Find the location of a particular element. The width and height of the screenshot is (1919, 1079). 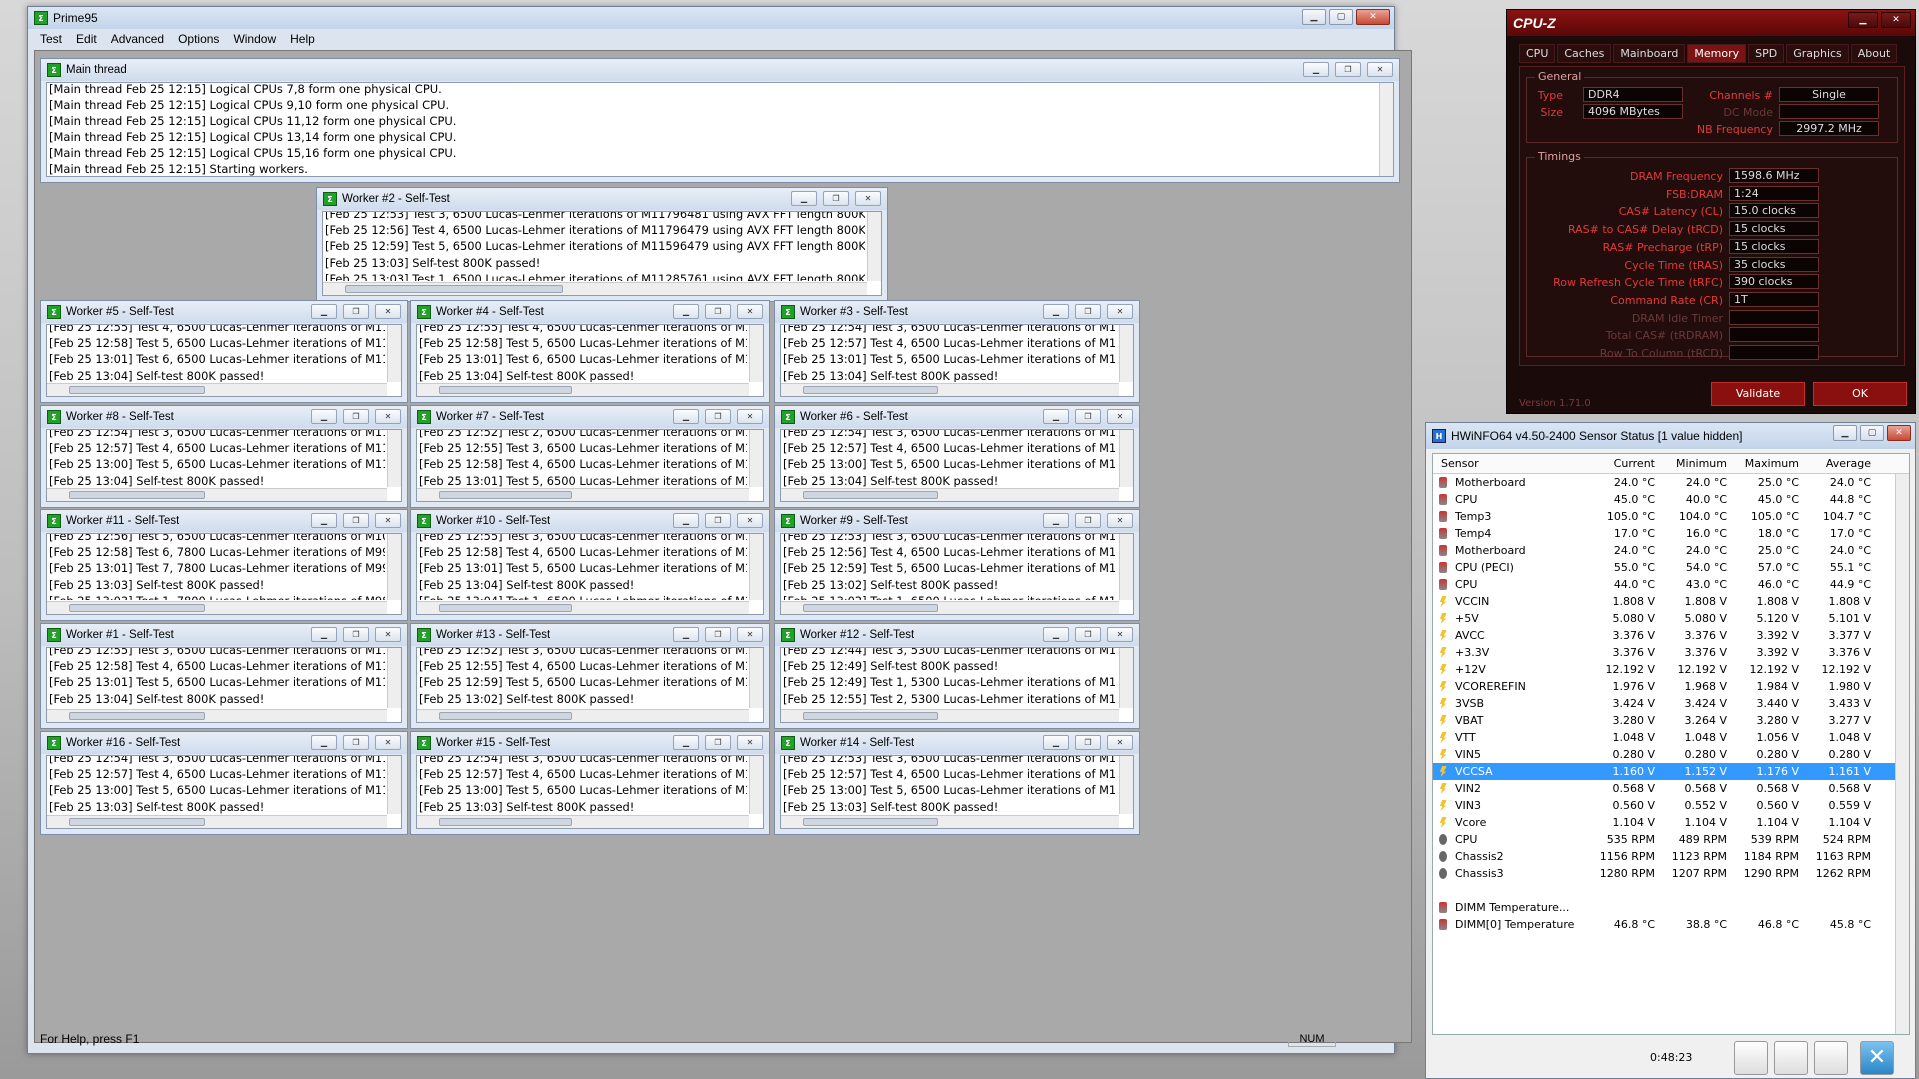

sensor-row: CPU 44.0 °C 43.0 °C 46.0 °C 44.9 °C is located at coordinates (1671, 584).